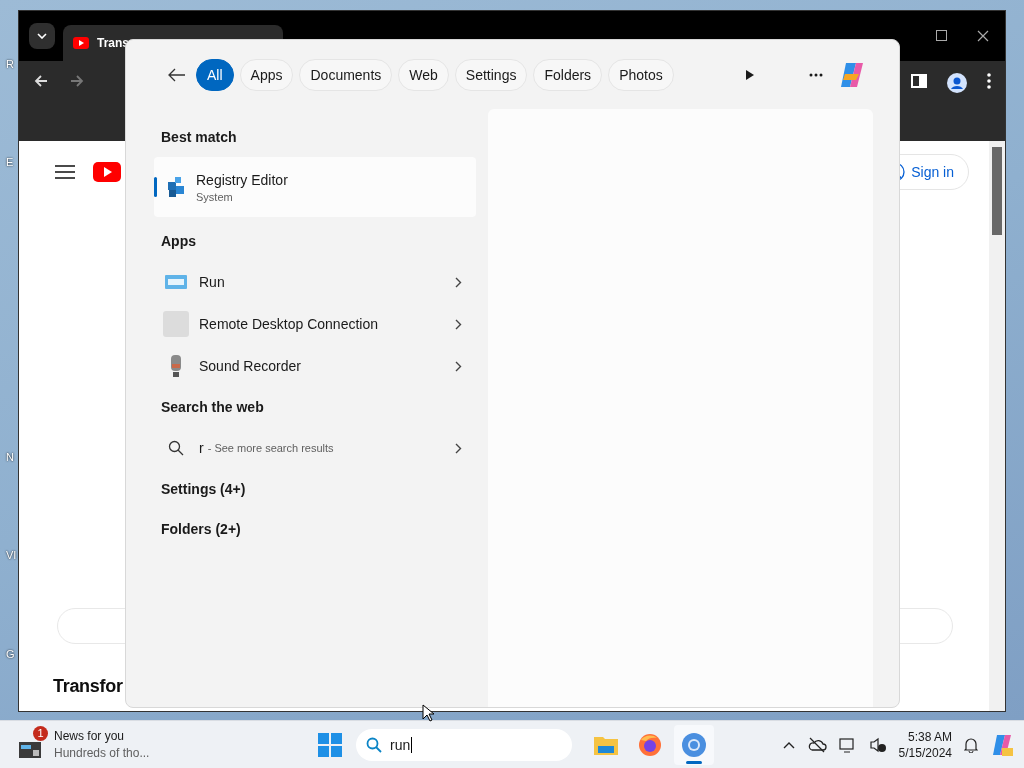 Image resolution: width=1024 pixels, height=768 pixels. I want to click on taskbar-app, so click(694, 744).